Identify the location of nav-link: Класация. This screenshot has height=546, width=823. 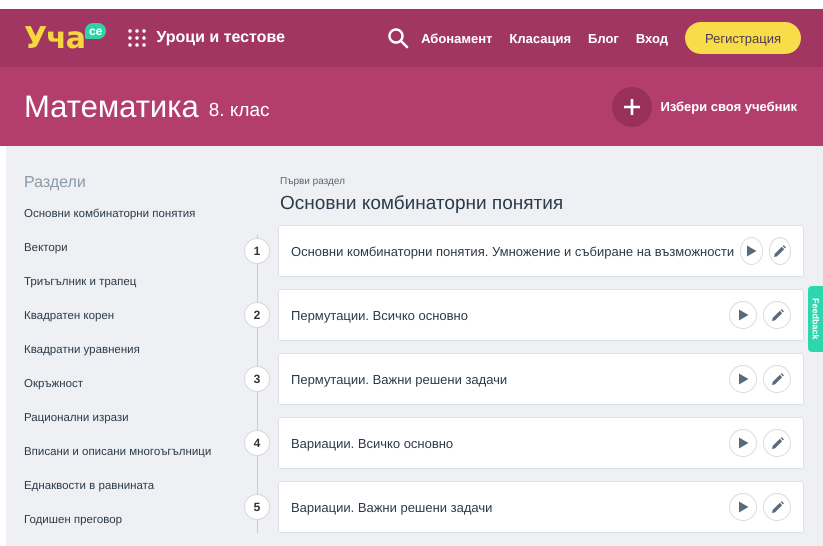
(540, 38).